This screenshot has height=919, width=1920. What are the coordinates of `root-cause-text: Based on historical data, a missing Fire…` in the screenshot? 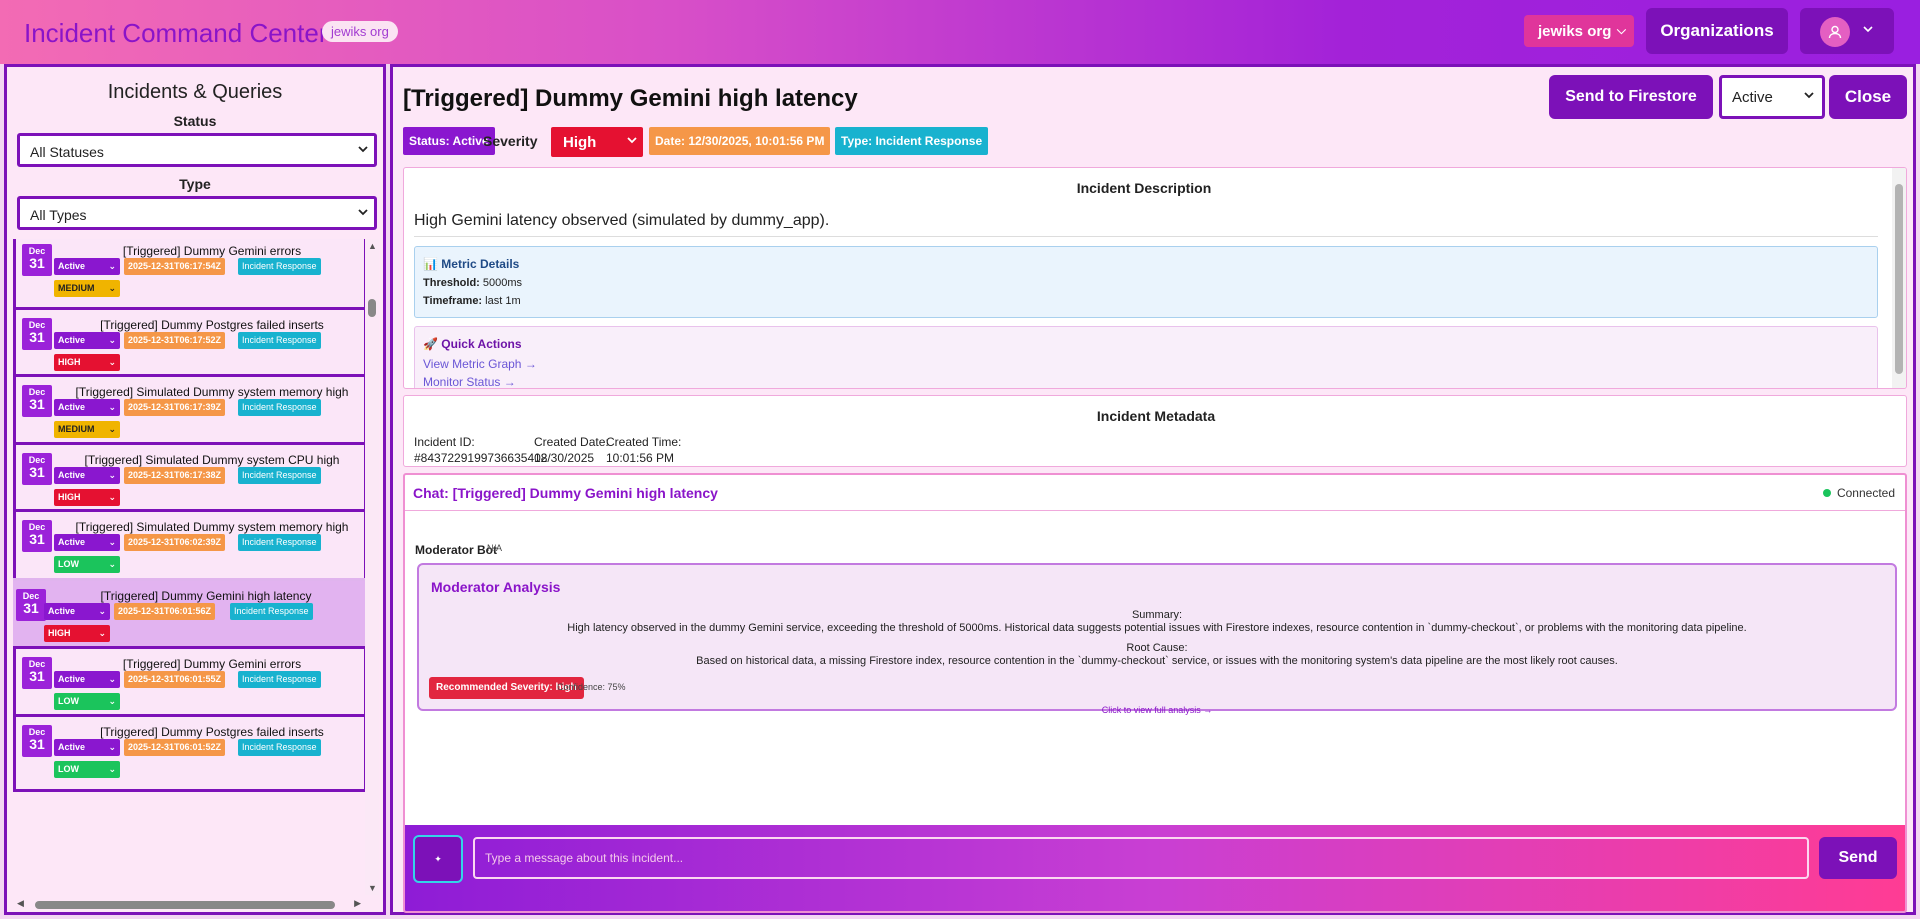 It's located at (1157, 661).